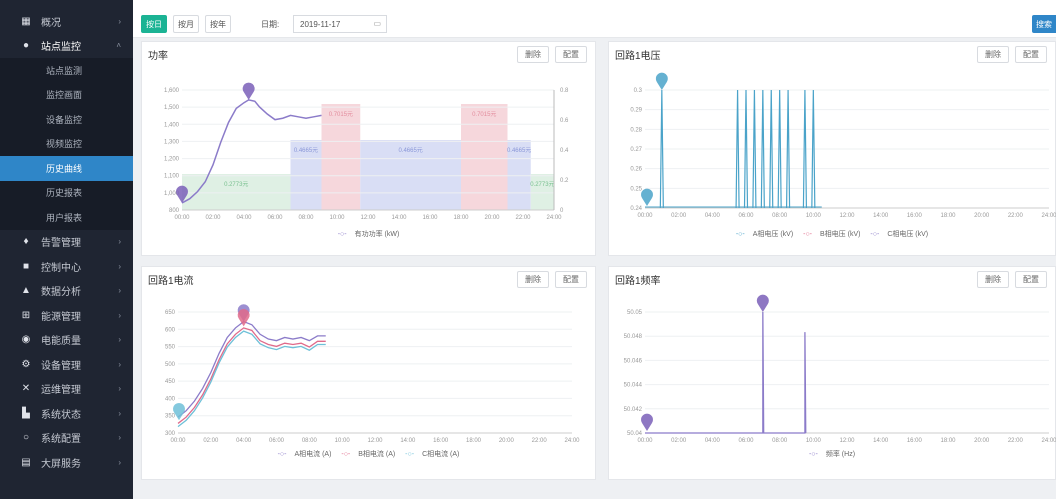  I want to click on y-tick-label: 350, so click(170, 417).